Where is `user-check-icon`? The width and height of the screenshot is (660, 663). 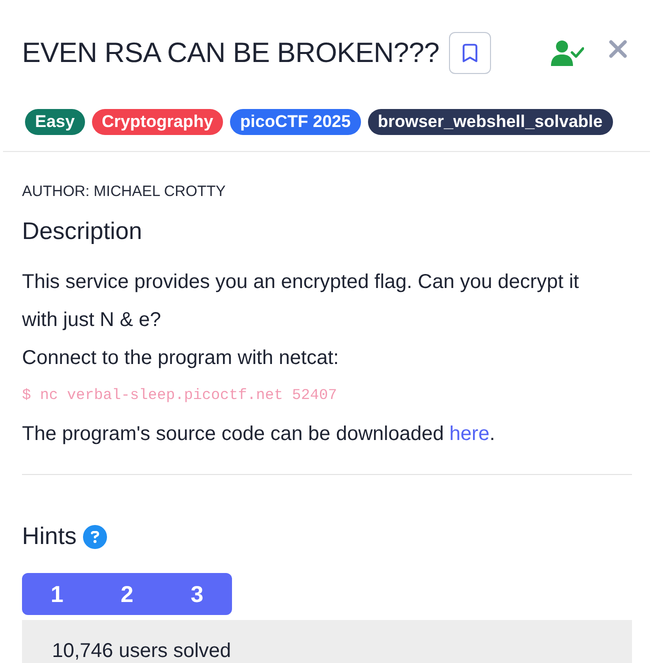
user-check-icon is located at coordinates (567, 53).